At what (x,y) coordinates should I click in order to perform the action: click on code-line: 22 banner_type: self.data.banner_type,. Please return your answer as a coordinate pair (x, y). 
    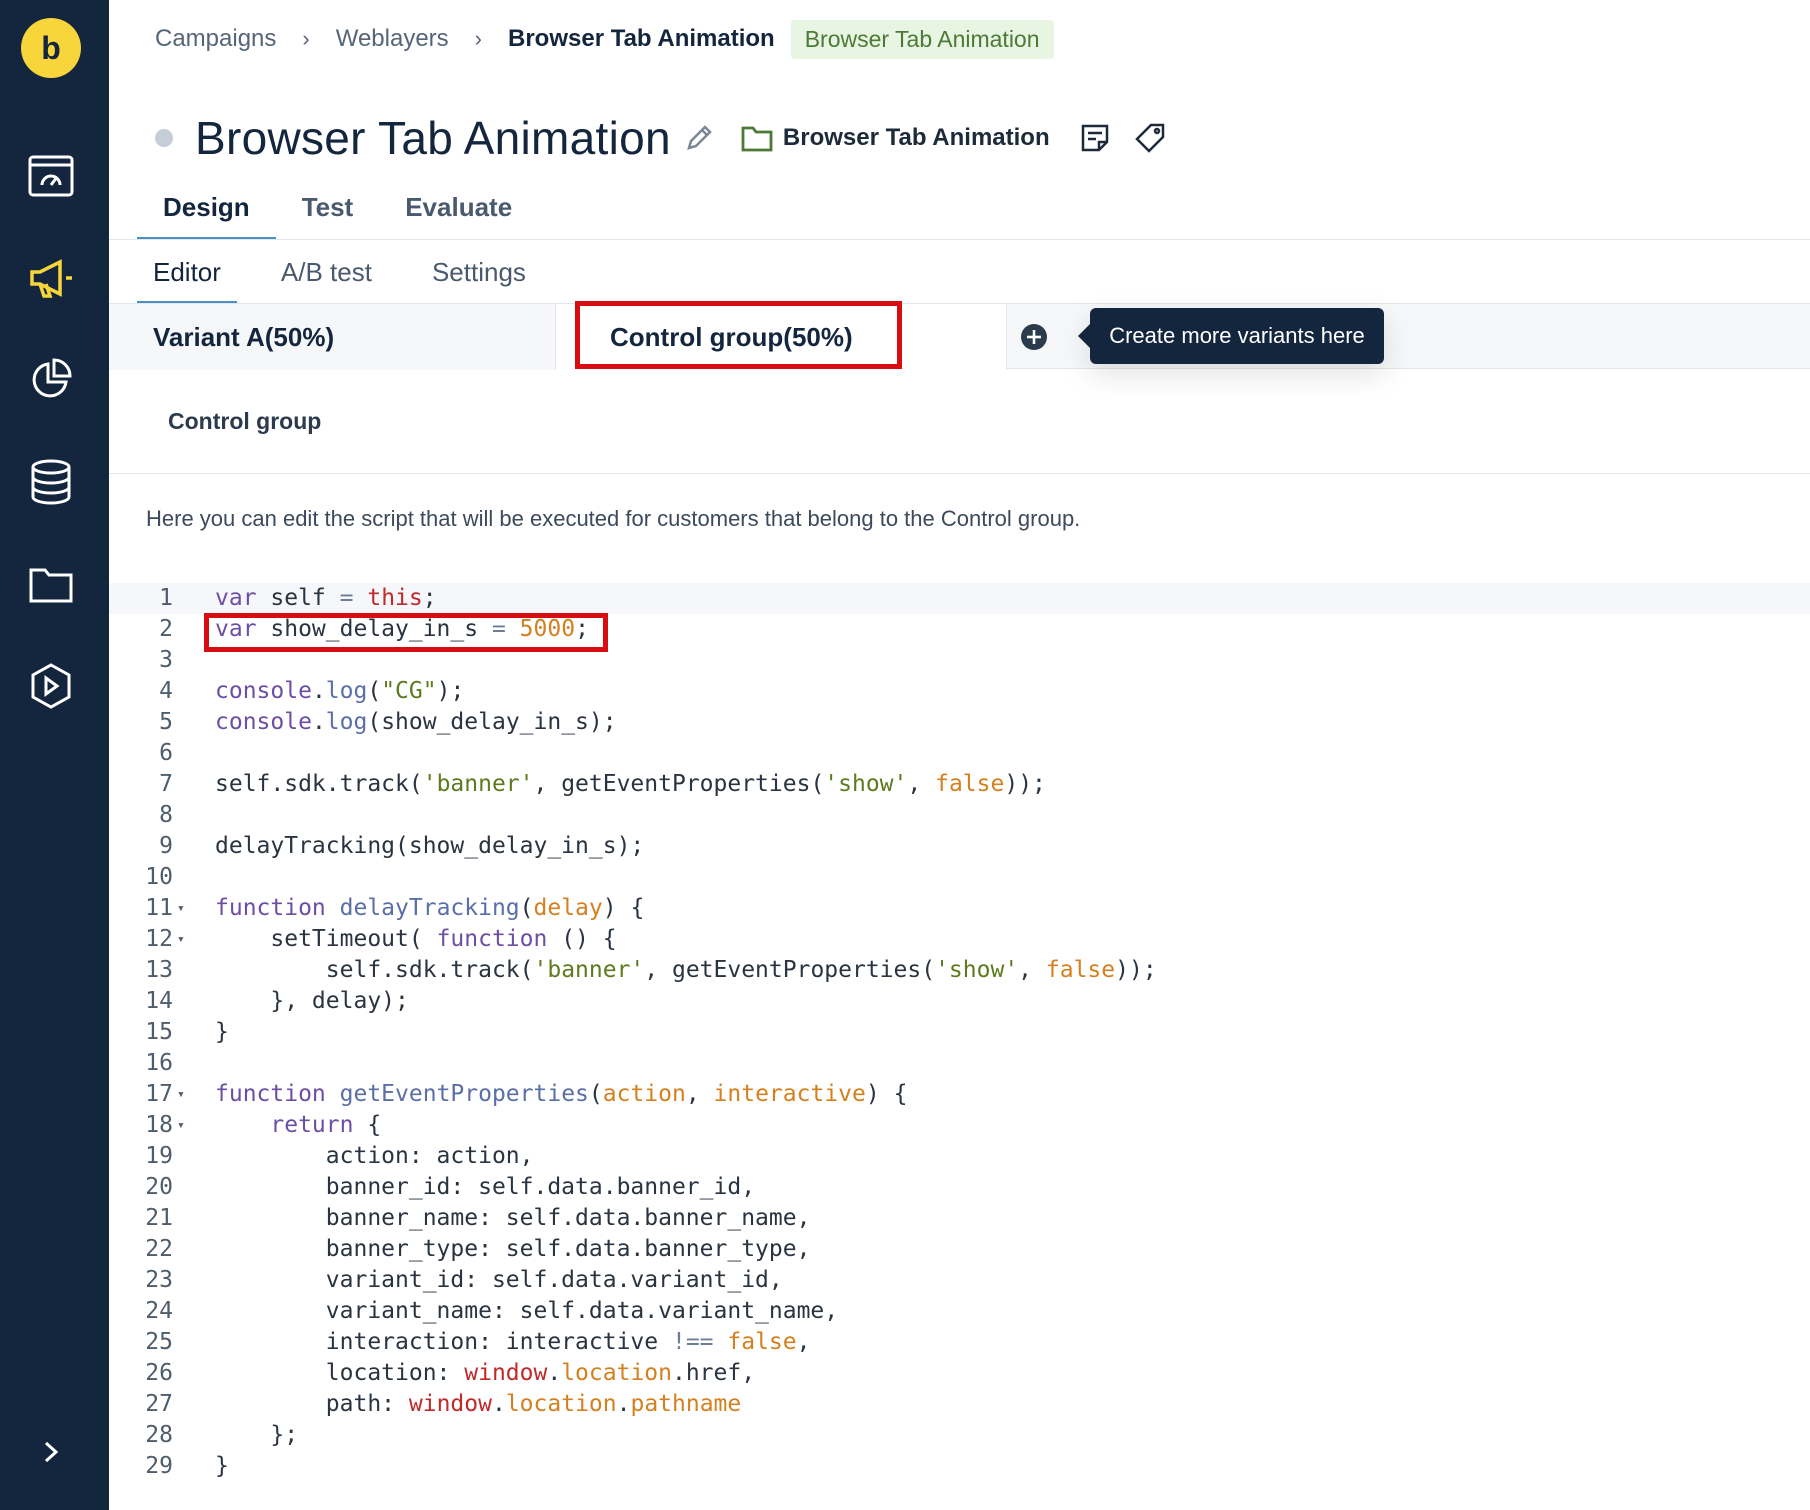
    Looking at the image, I should click on (959, 1249).